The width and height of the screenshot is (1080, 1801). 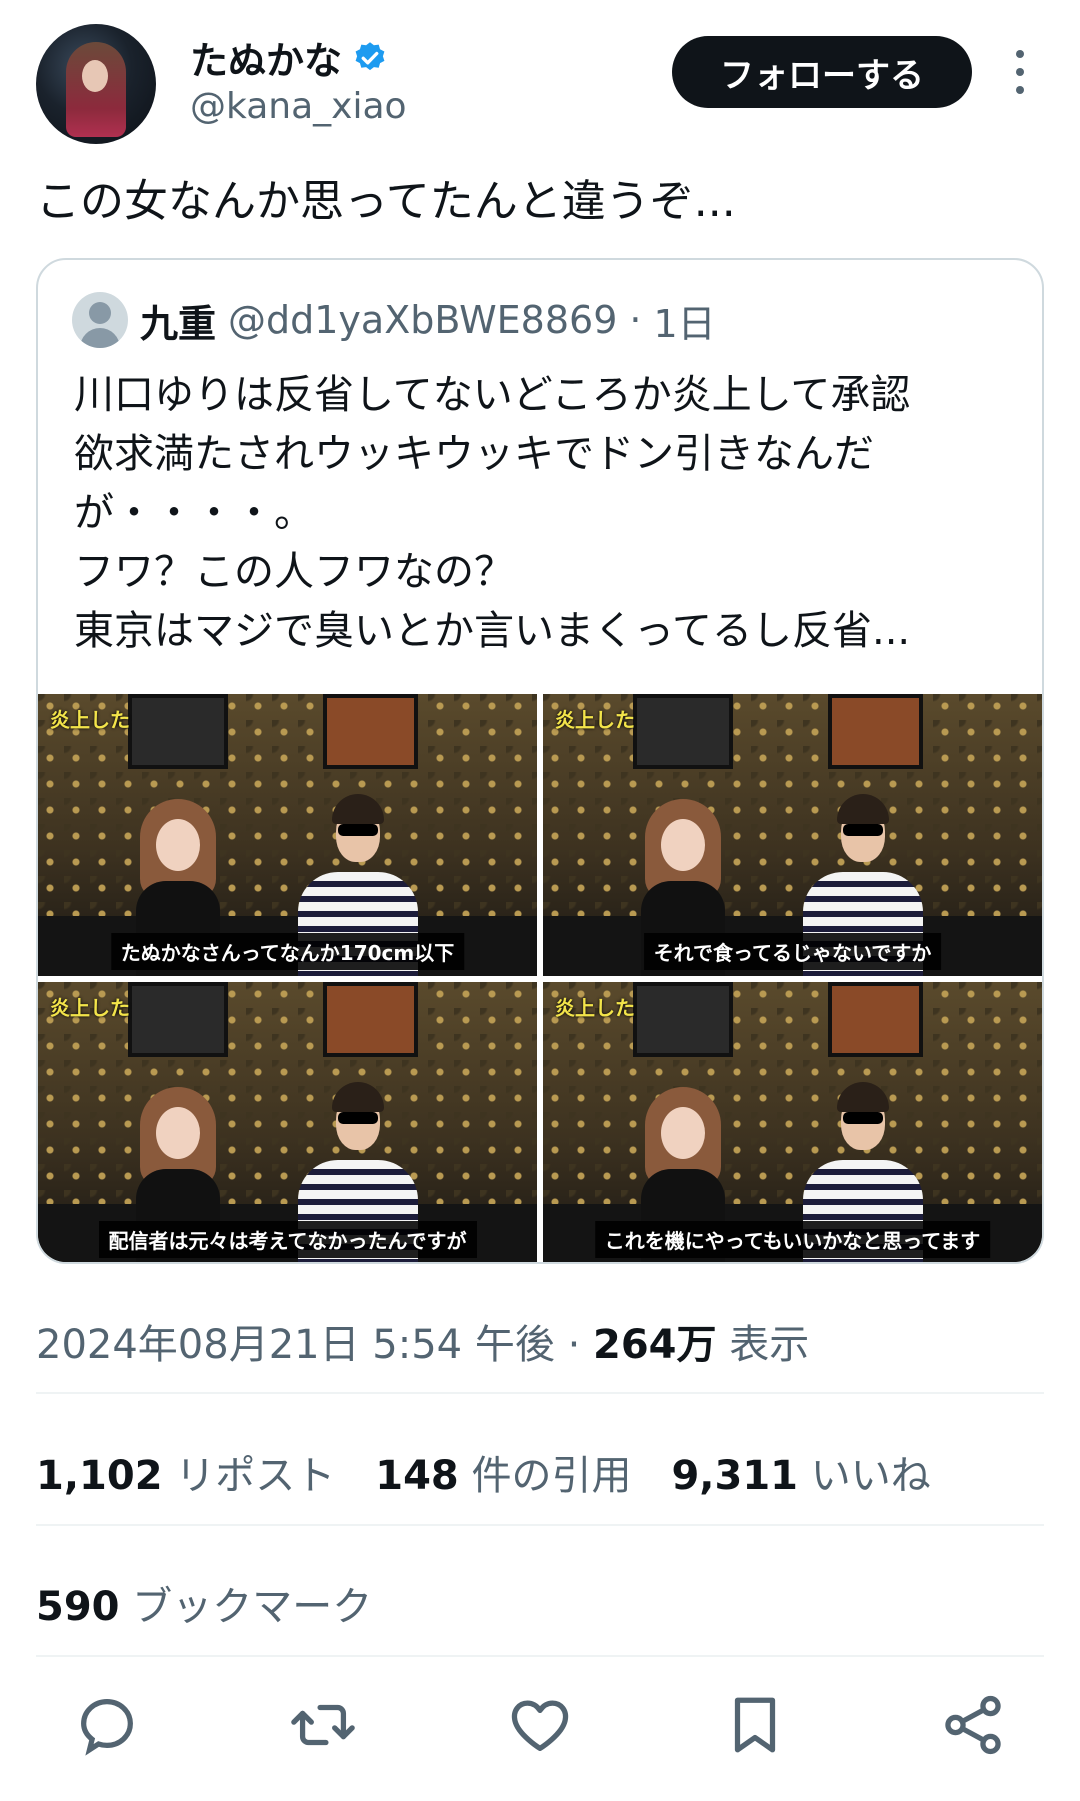 I want to click on engagement-stats: 1,102 リポスト 148 件の引用 9,311 いいね, so click(x=483, y=1472).